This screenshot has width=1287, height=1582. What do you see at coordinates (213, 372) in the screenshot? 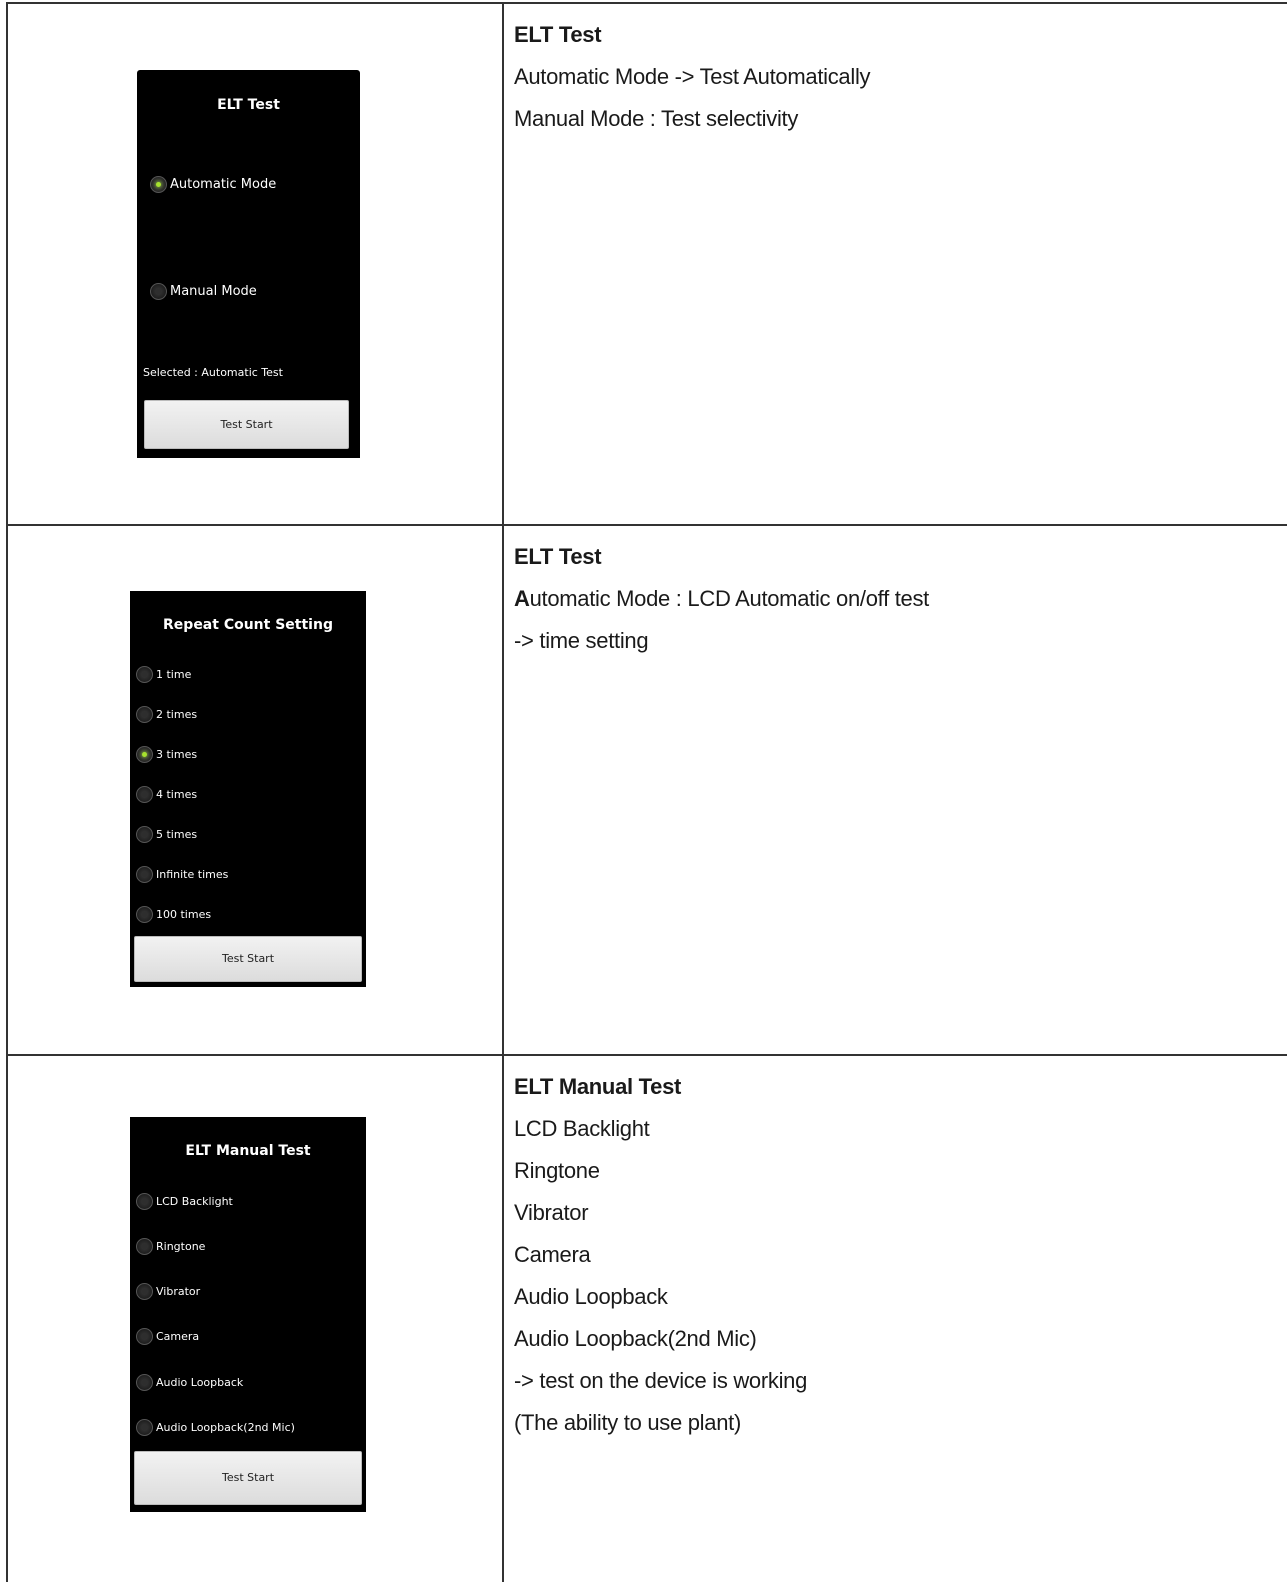
I see `selection-status: Selected : Automatic Test` at bounding box center [213, 372].